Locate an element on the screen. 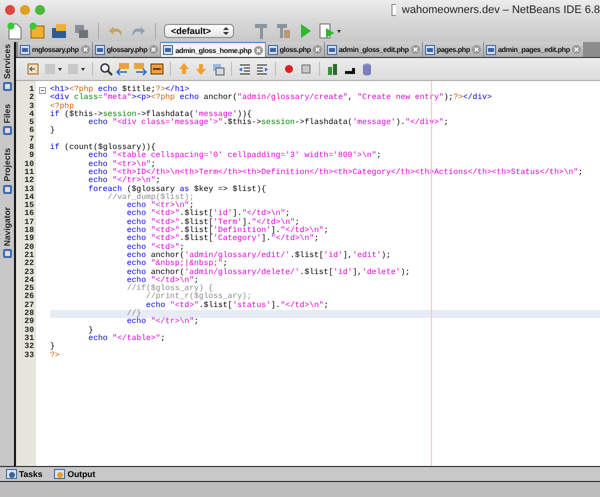 The image size is (600, 497). previous-bookmark-icon is located at coordinates (184, 69).